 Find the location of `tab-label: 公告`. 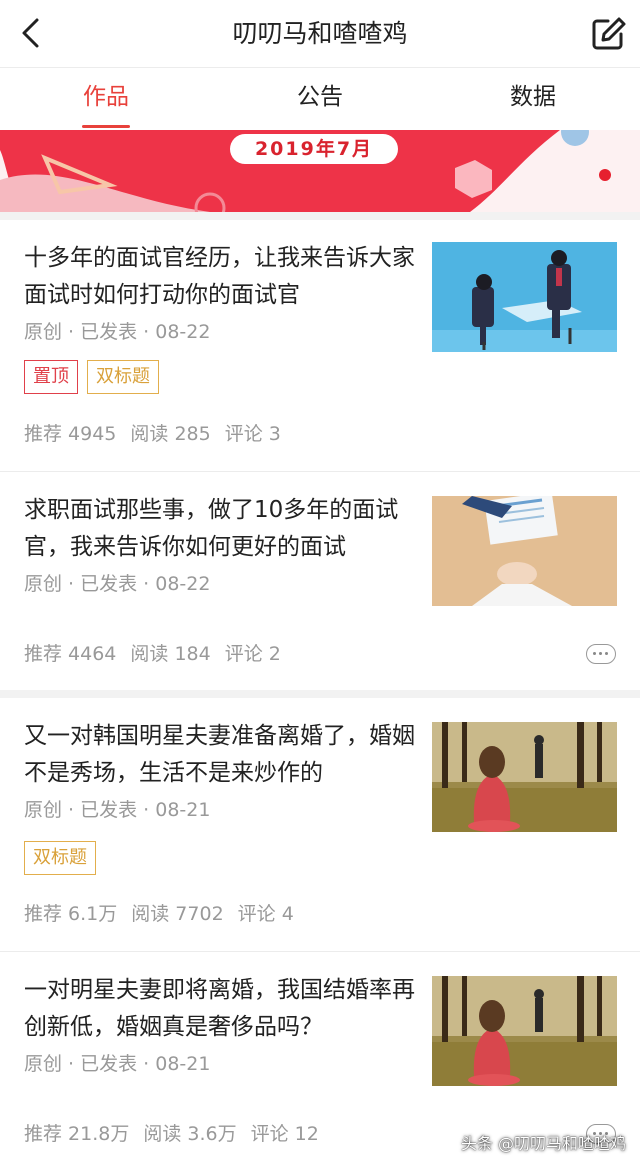

tab-label: 公告 is located at coordinates (320, 97).